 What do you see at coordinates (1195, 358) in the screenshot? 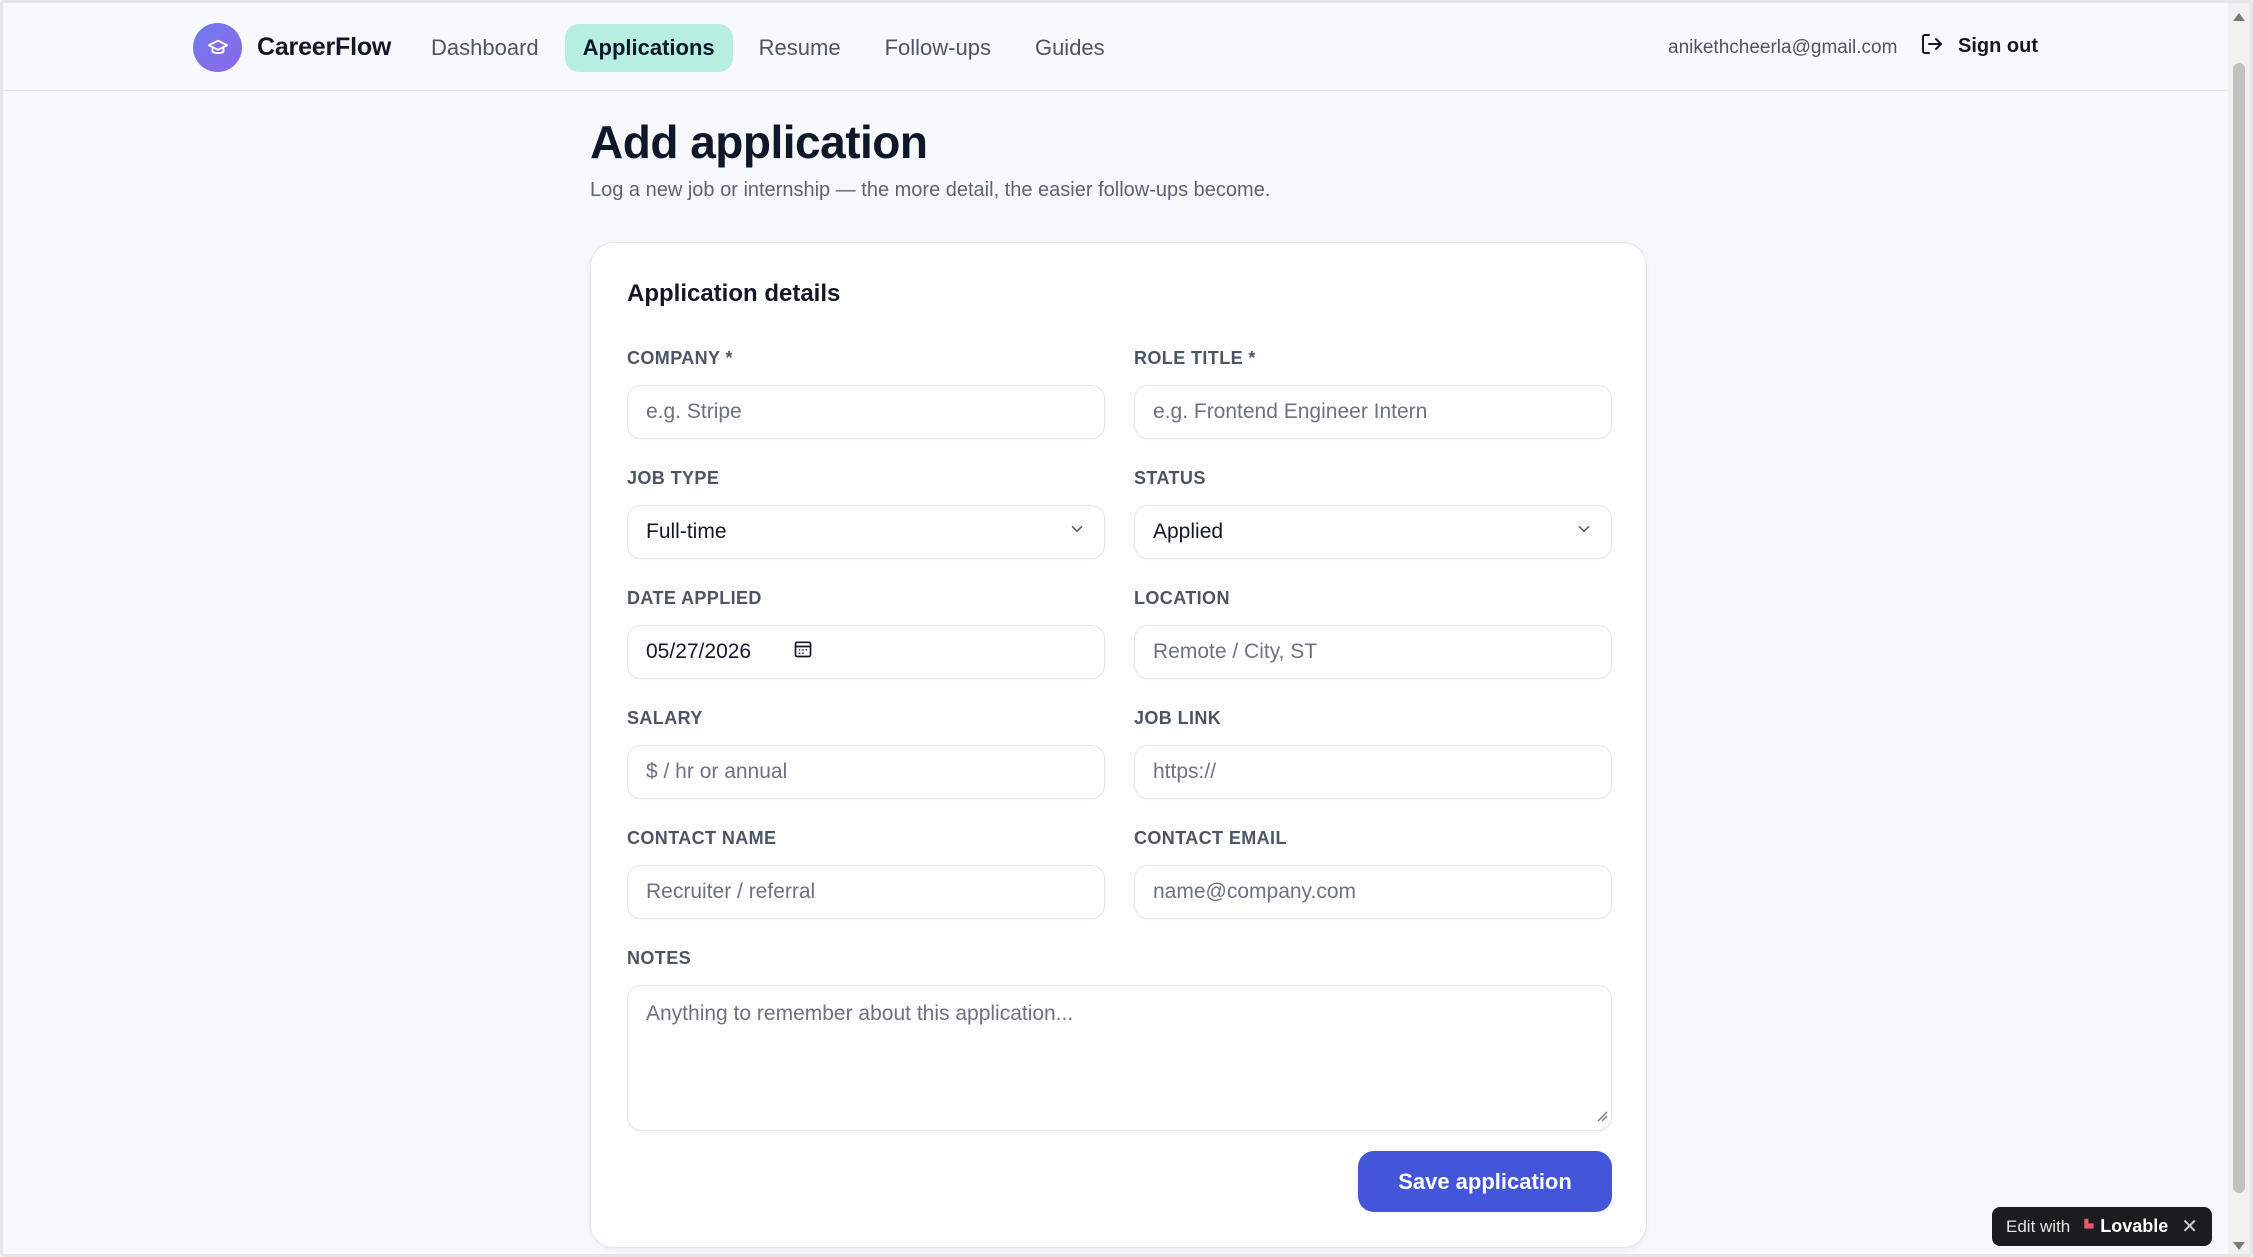
I see `role-title-label: ROLE TITLE *` at bounding box center [1195, 358].